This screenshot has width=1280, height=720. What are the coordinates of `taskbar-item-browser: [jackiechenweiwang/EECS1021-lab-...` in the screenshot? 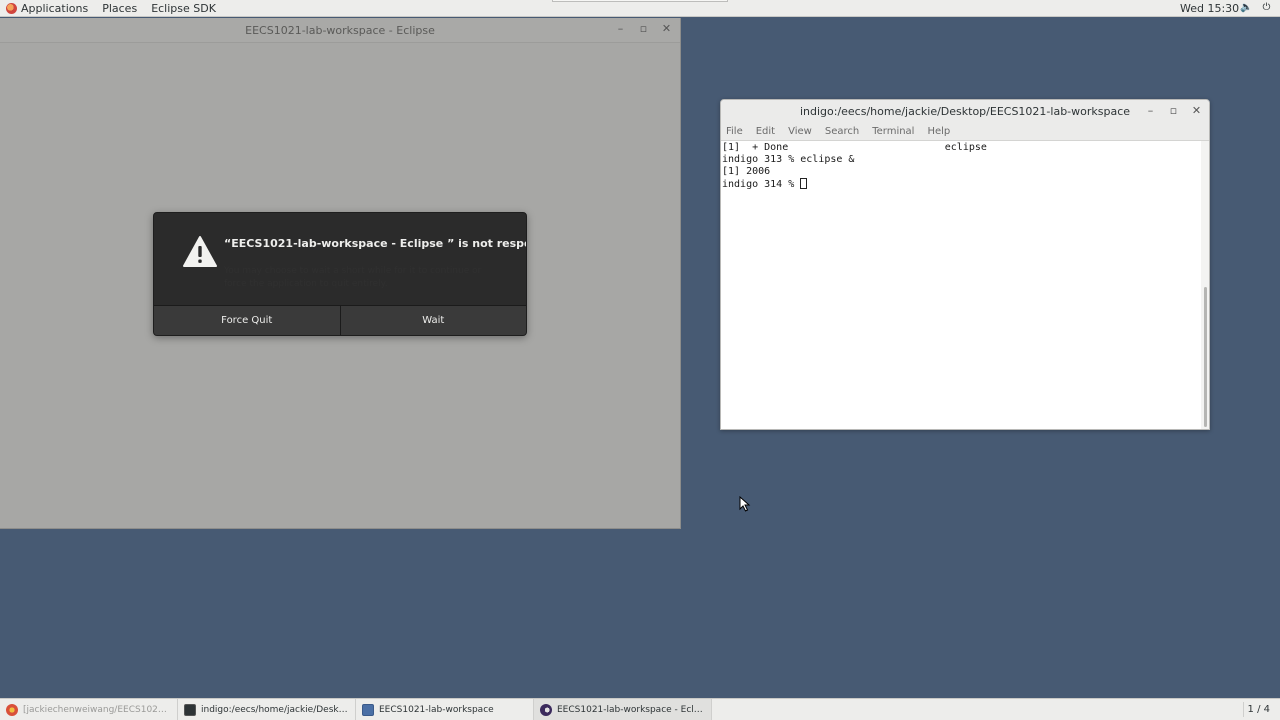 It's located at (89, 709).